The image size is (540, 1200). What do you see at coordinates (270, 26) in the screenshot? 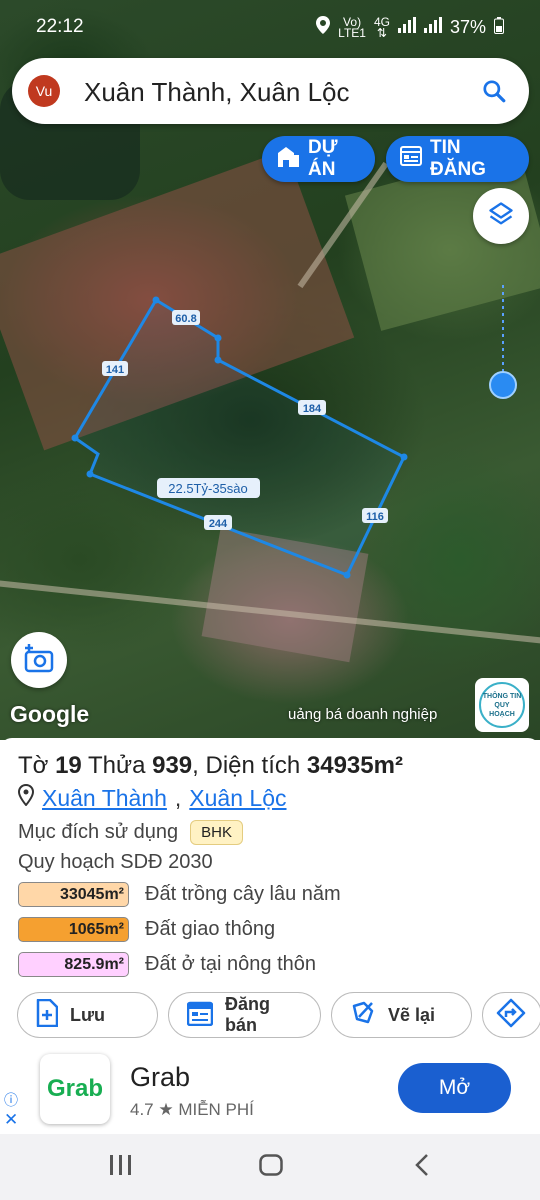
I see `status-bar: 22:12 Vo) LTE1 4G ⇅ 37%` at bounding box center [270, 26].